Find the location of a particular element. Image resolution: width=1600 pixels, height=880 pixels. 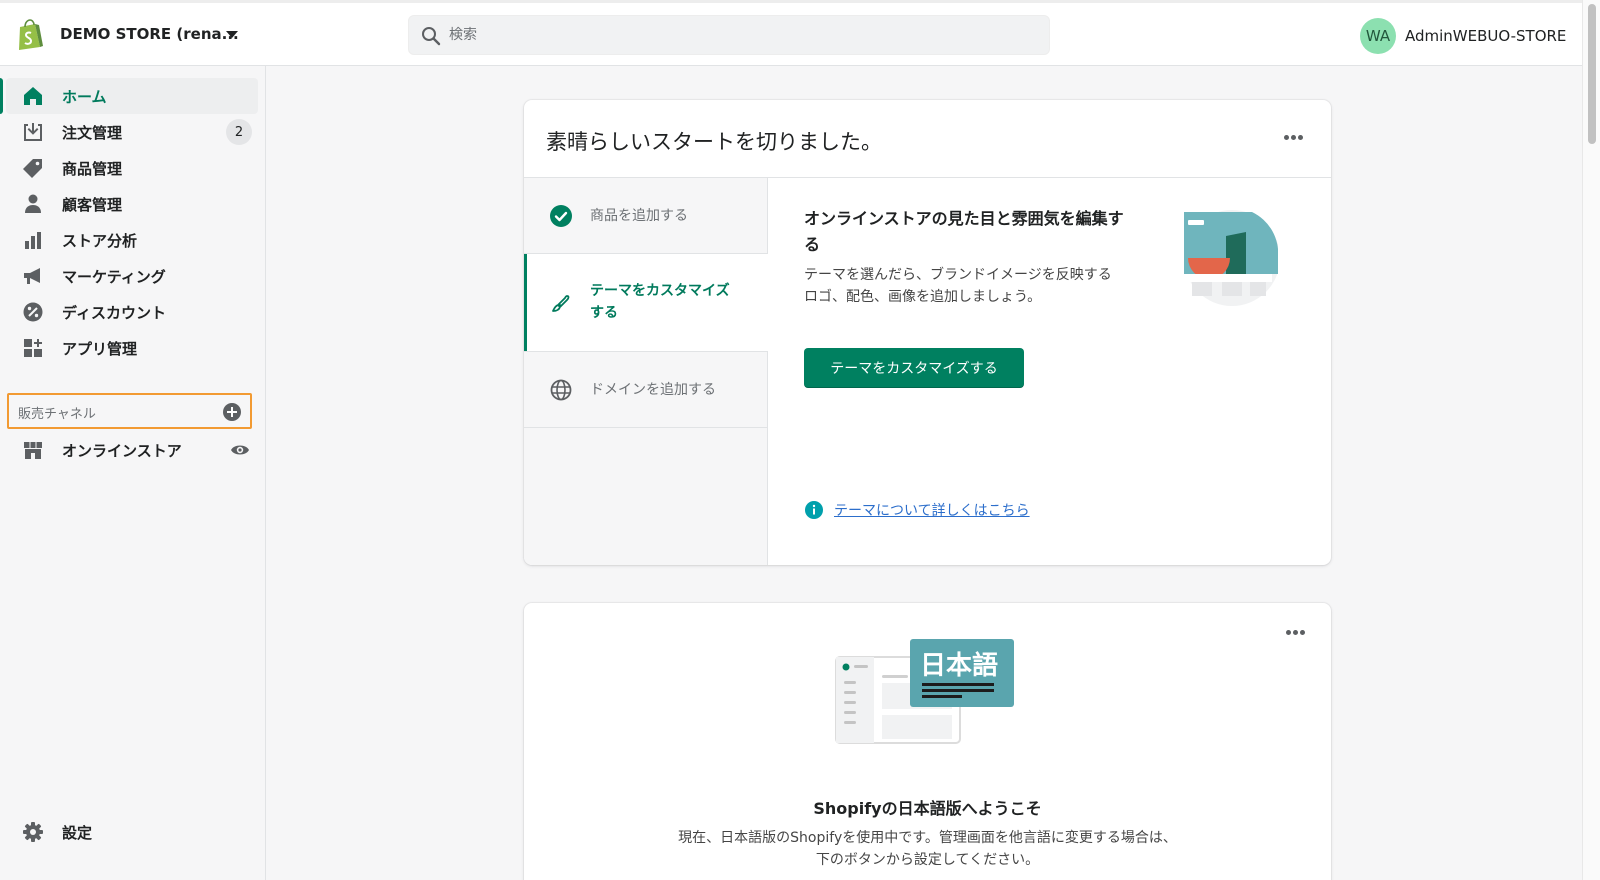

step-customize-theme: テーマをカスタマイズする is located at coordinates (646, 303).